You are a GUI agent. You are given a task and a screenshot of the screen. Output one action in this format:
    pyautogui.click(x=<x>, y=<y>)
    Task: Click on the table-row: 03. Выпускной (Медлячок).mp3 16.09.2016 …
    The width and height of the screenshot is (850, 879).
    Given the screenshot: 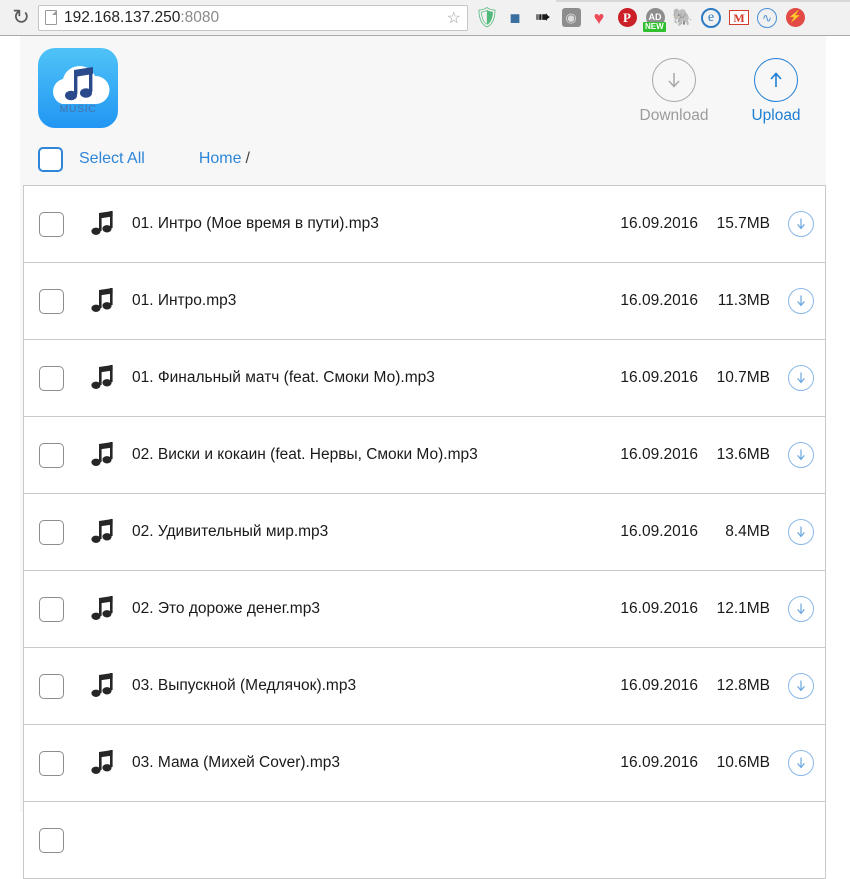 What is the action you would take?
    pyautogui.click(x=424, y=686)
    